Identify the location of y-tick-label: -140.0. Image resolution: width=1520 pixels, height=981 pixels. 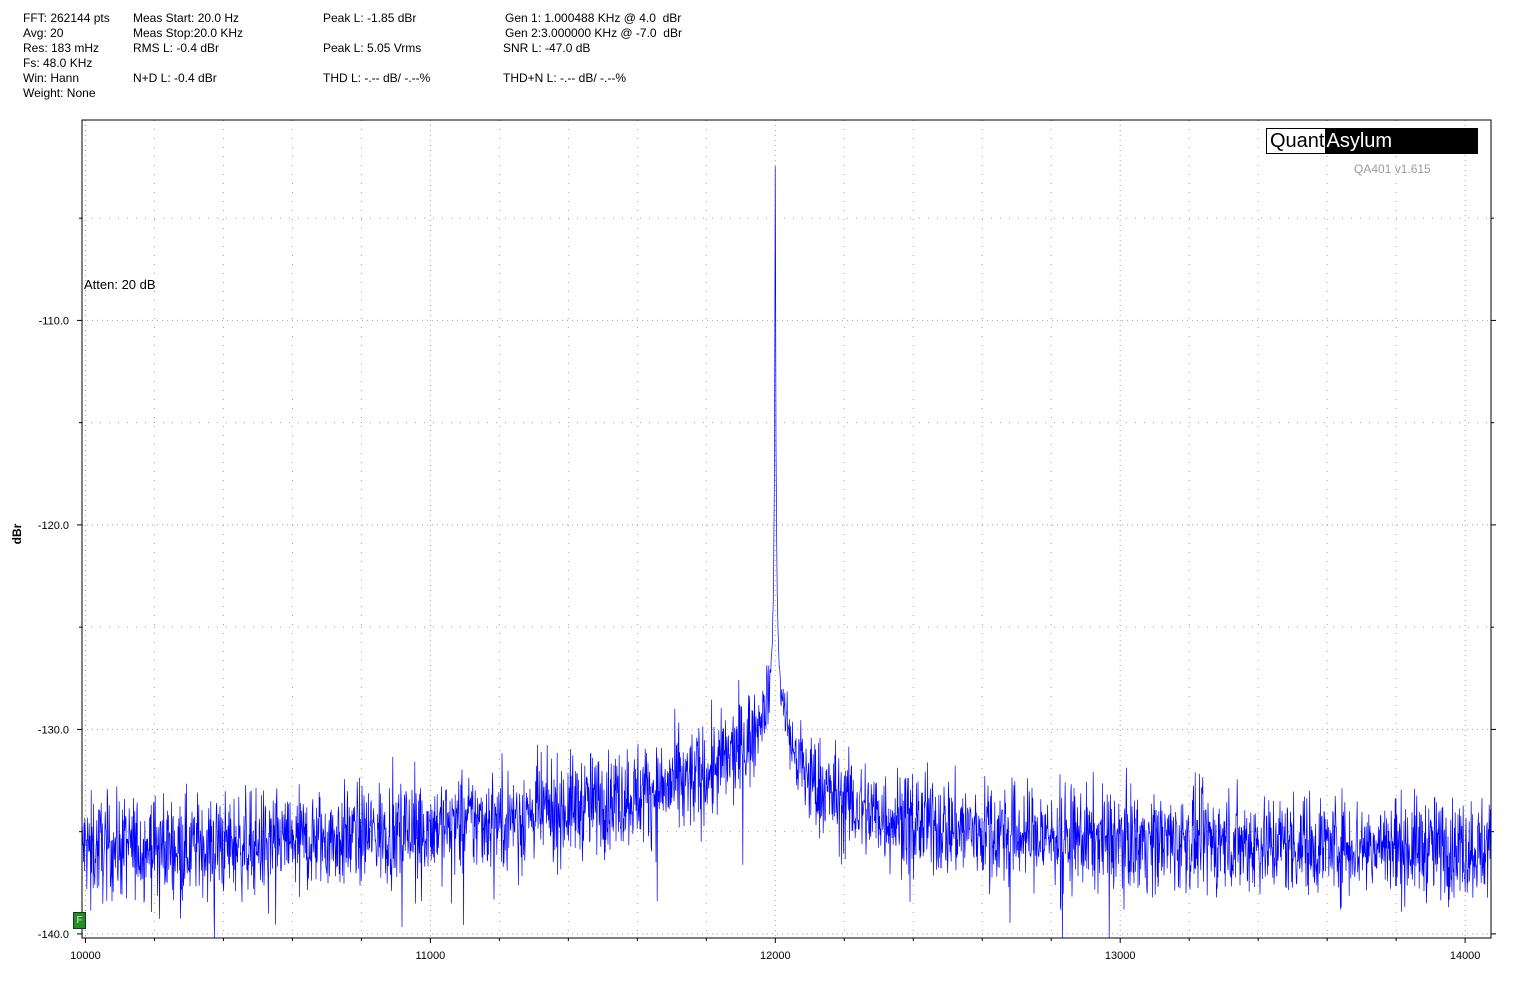
(53, 935).